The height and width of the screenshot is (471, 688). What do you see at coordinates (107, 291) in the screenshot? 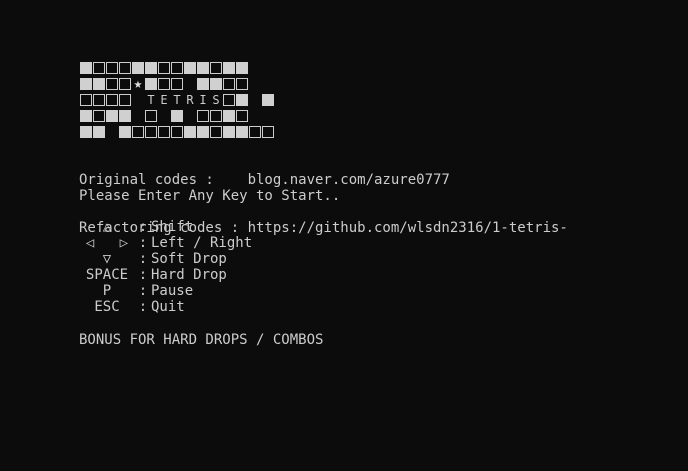
I see `control-key-p: P` at bounding box center [107, 291].